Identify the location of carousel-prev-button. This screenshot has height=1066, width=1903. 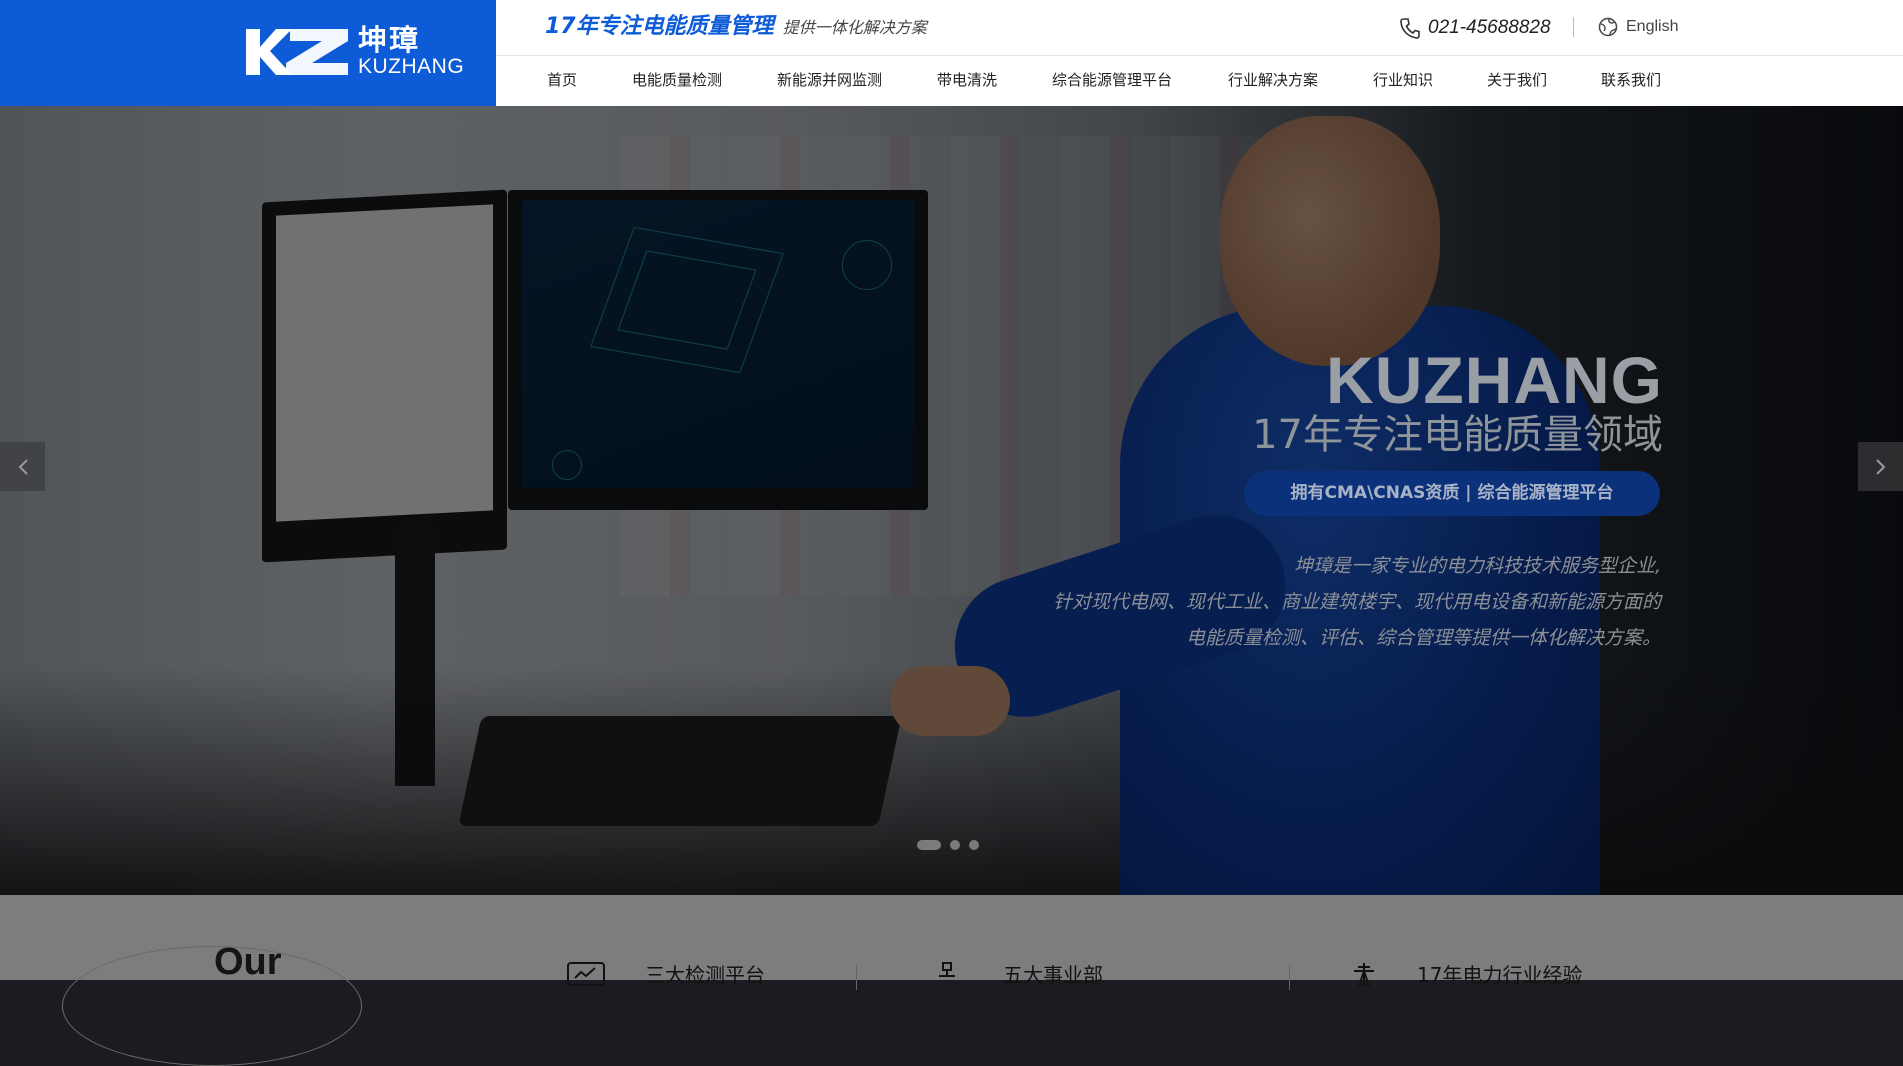
(22, 466).